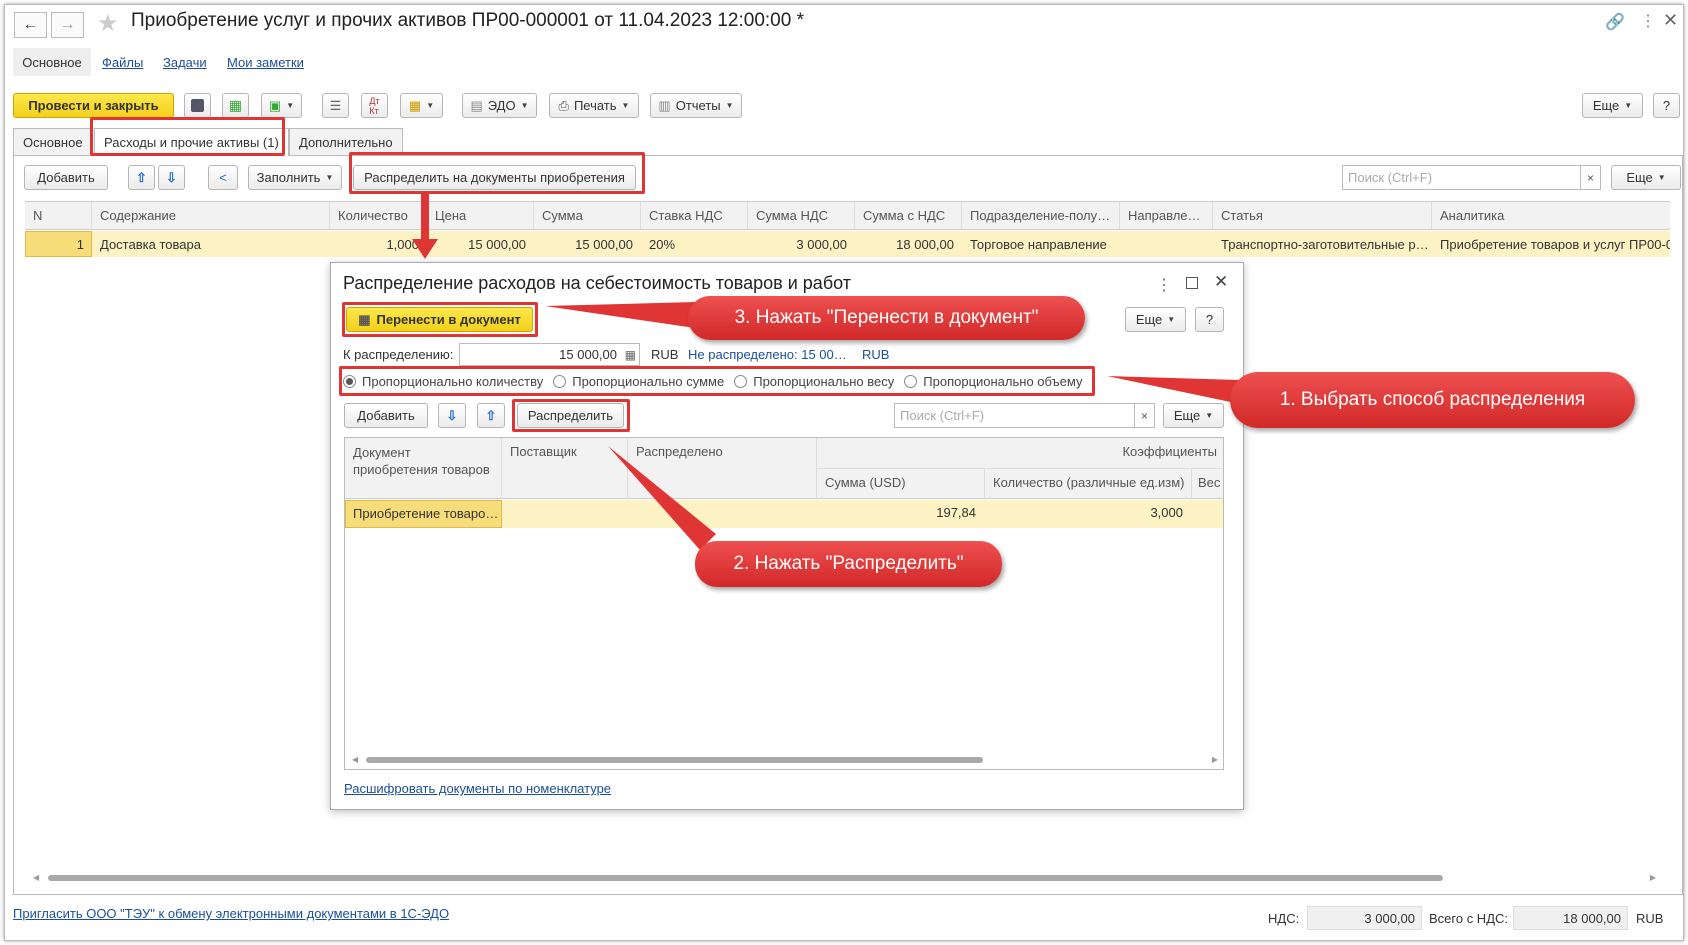 The image size is (1688, 945). What do you see at coordinates (848, 564) in the screenshot?
I see `callout-step-2: 2. Нажать "Распределить"` at bounding box center [848, 564].